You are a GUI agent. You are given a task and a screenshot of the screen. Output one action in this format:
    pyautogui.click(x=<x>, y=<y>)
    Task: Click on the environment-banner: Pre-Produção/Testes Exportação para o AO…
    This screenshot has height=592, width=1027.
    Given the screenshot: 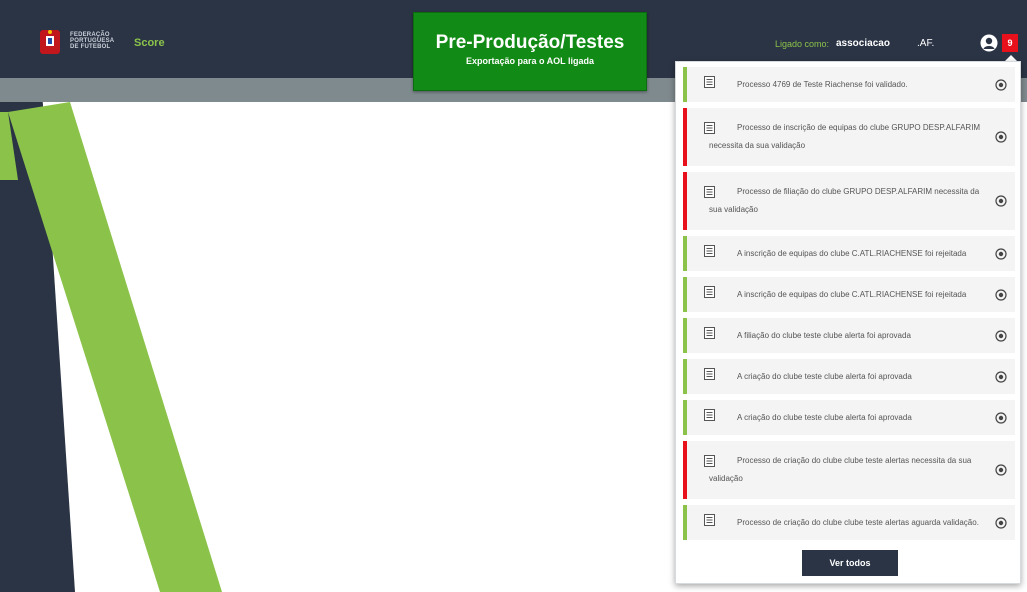 What is the action you would take?
    pyautogui.click(x=530, y=51)
    